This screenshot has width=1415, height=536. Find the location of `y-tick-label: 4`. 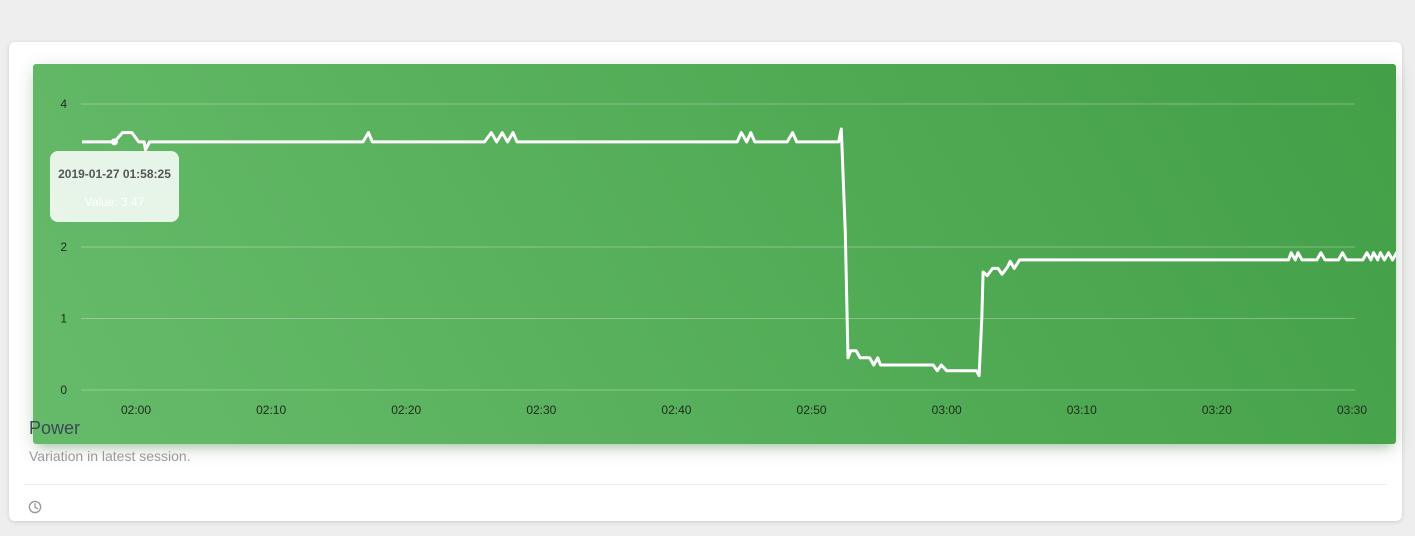

y-tick-label: 4 is located at coordinates (63, 104).